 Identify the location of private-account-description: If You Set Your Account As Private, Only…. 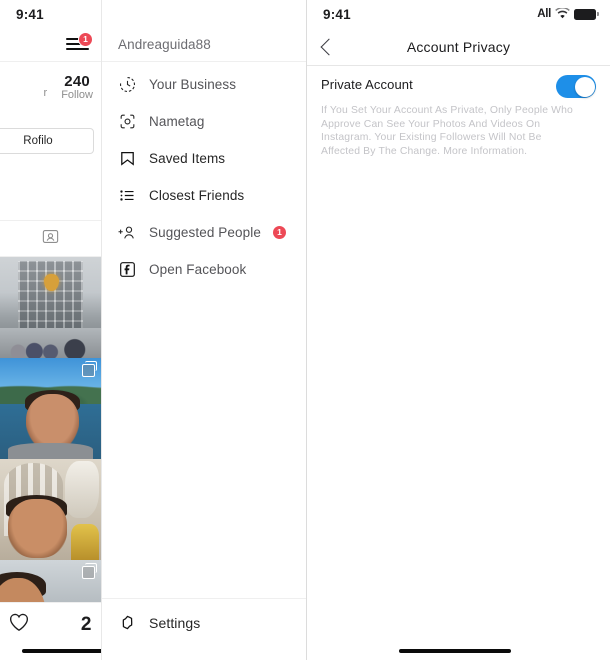
(447, 131).